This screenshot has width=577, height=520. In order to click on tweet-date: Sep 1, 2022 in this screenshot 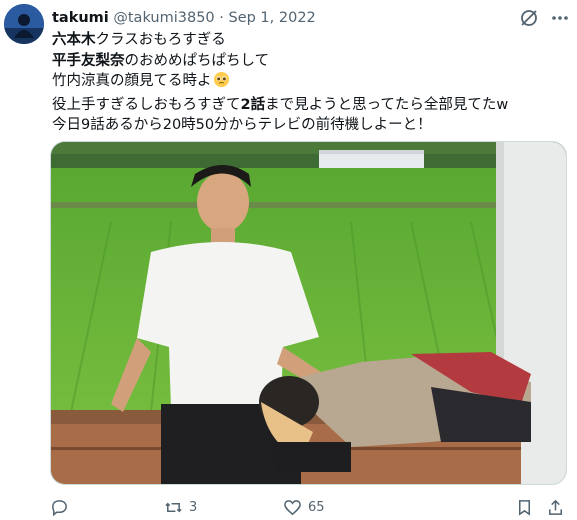, I will do `click(271, 18)`.